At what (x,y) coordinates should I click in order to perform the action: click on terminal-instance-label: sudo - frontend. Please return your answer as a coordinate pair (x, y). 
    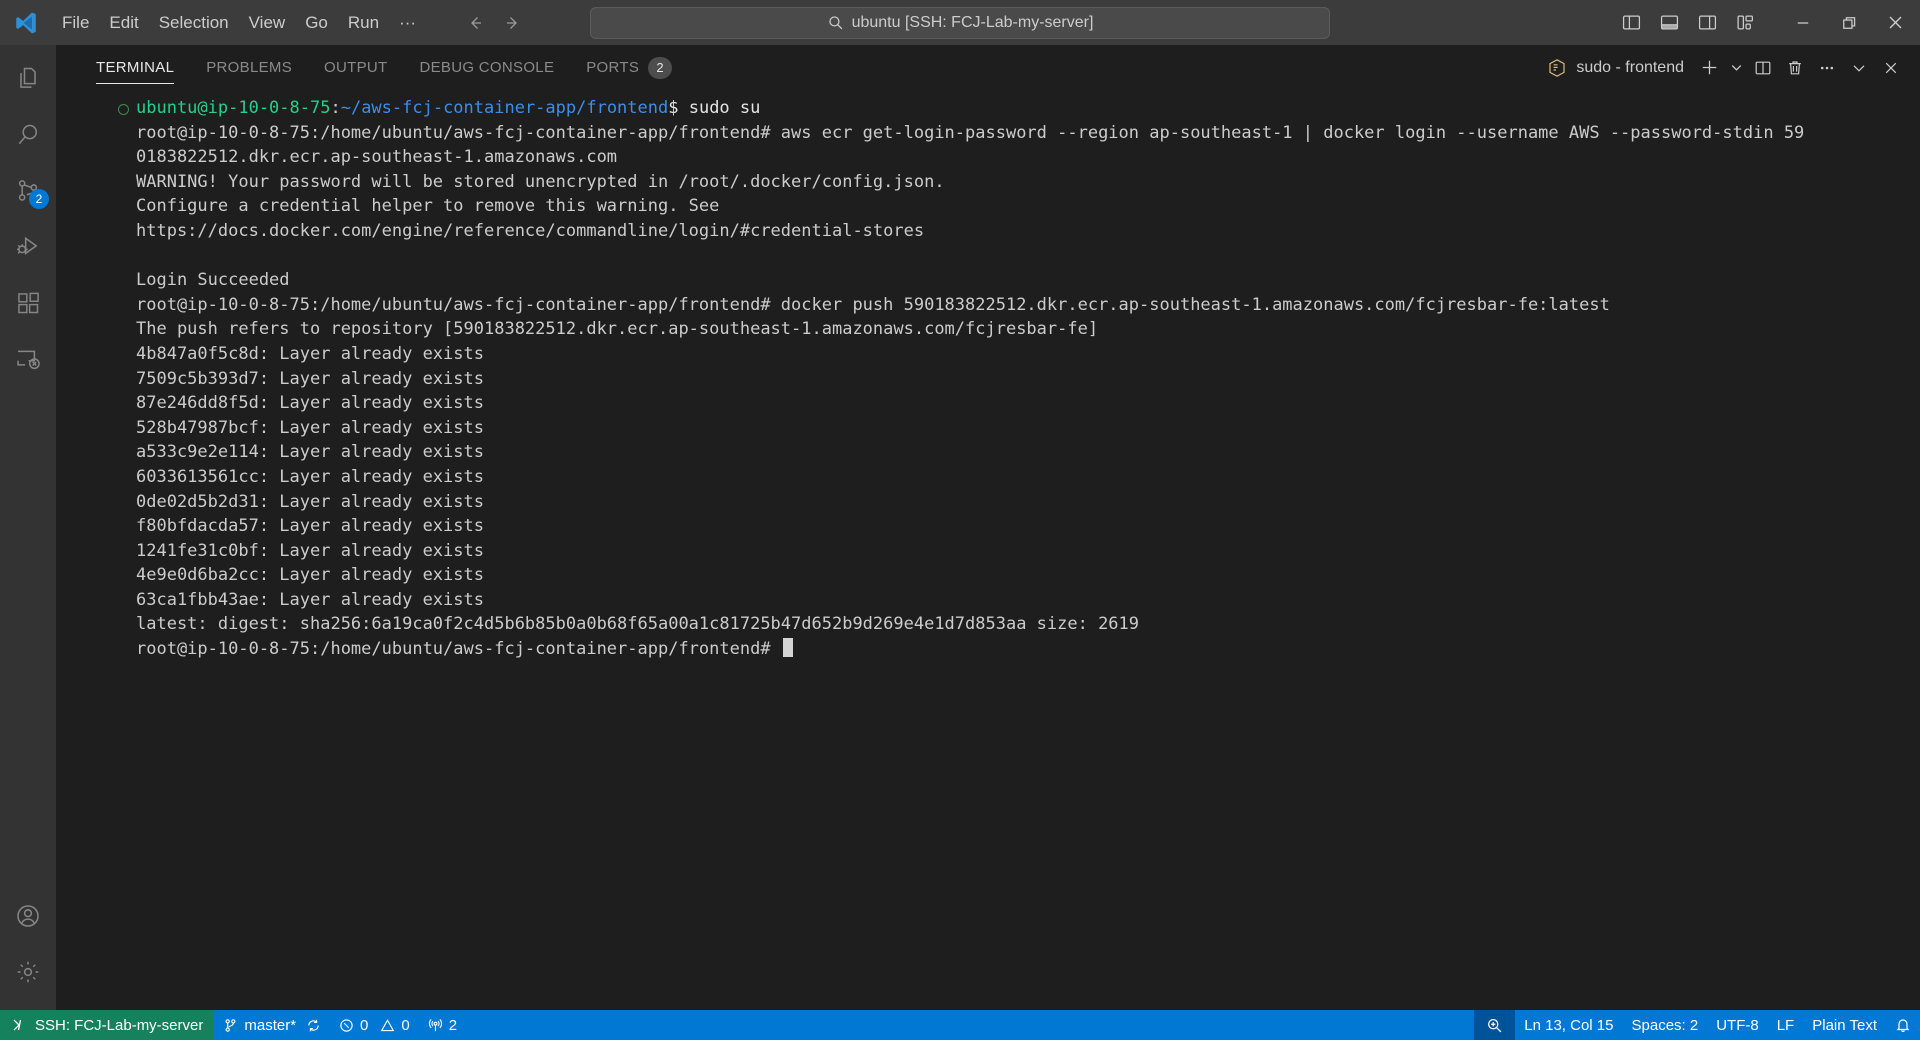
    Looking at the image, I should click on (1630, 67).